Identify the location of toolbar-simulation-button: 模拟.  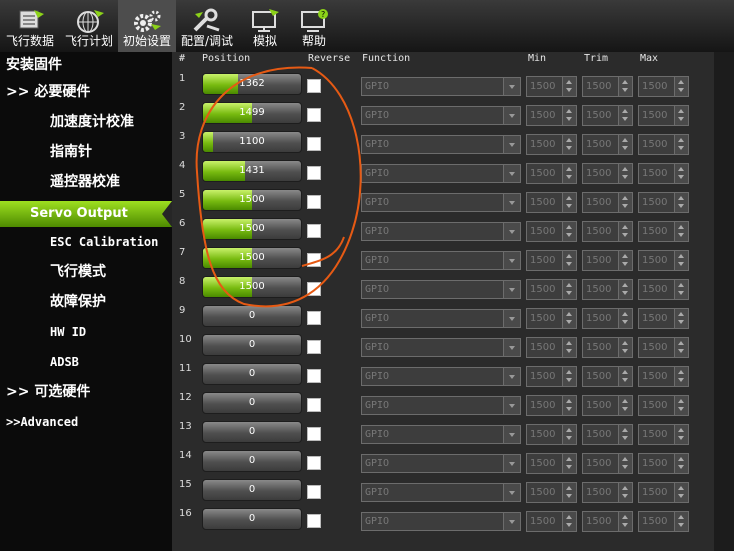
(265, 26).